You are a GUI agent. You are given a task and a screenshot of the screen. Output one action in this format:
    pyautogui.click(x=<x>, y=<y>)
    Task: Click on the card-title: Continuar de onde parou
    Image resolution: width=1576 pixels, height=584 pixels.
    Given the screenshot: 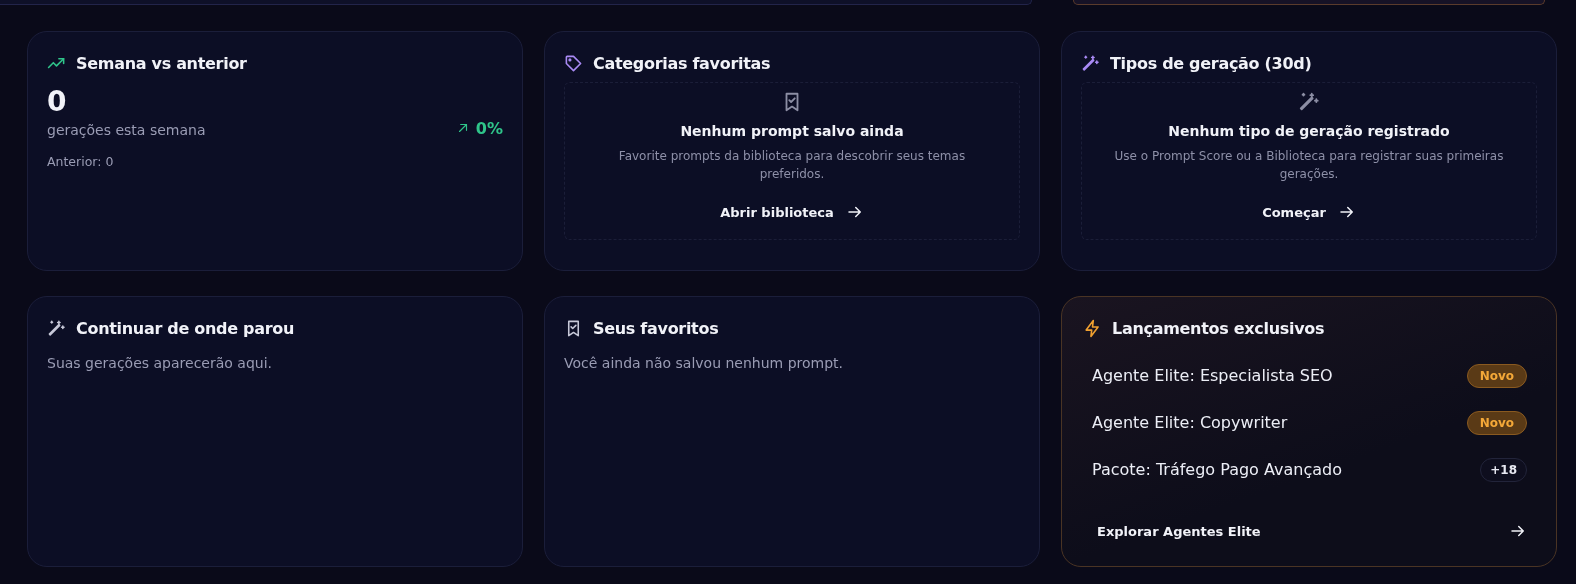 What is the action you would take?
    pyautogui.click(x=185, y=328)
    